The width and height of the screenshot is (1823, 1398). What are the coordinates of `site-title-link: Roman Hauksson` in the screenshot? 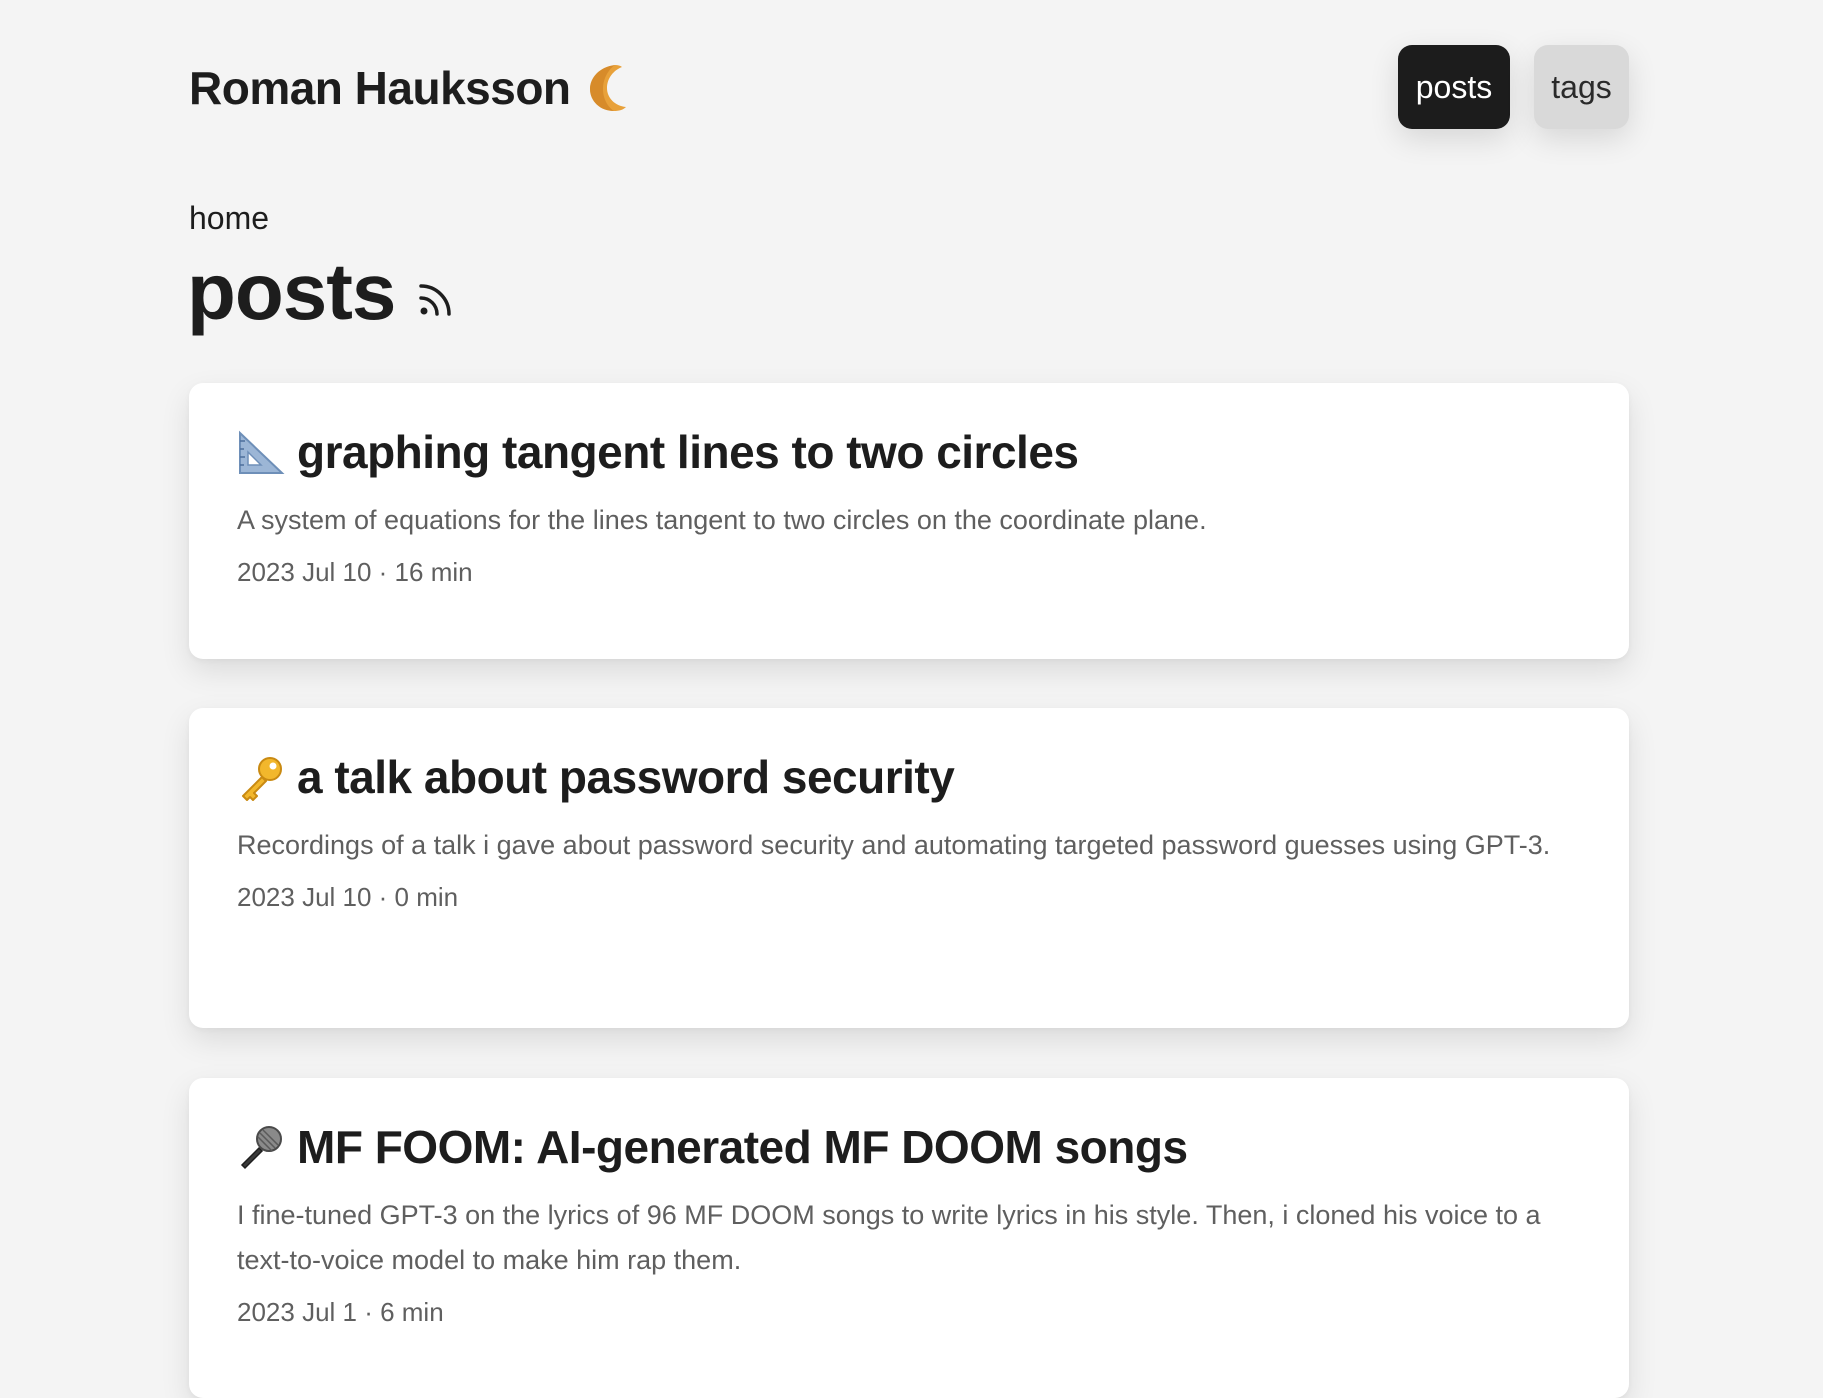 It's located at (410, 88).